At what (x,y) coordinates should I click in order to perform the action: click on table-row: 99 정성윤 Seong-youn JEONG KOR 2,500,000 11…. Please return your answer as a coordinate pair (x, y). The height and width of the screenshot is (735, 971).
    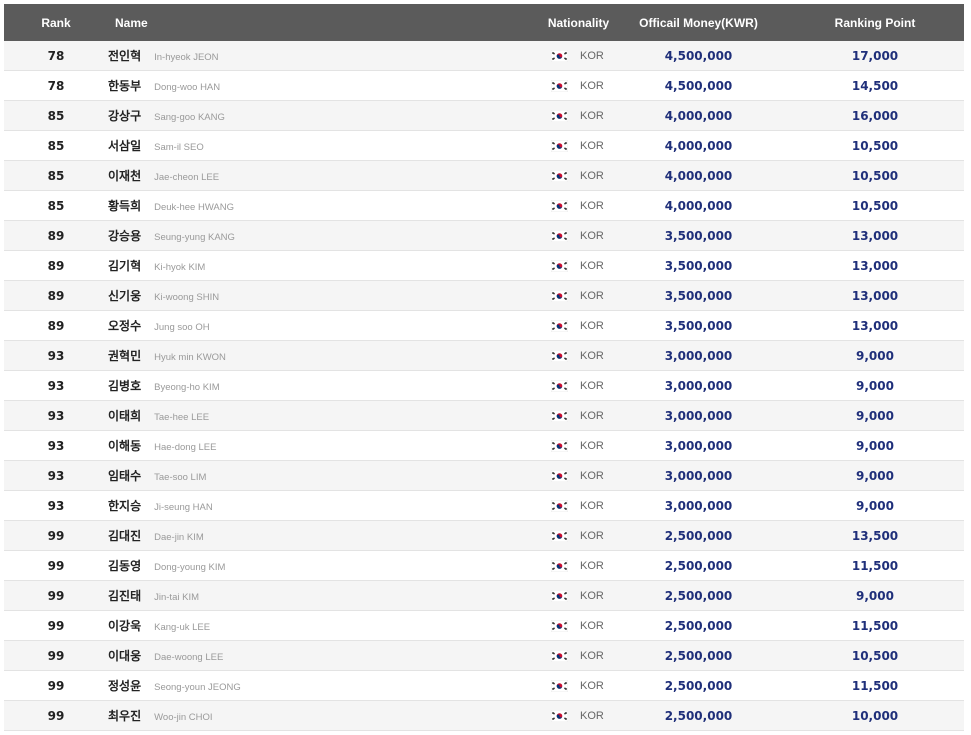
    Looking at the image, I should click on (484, 686).